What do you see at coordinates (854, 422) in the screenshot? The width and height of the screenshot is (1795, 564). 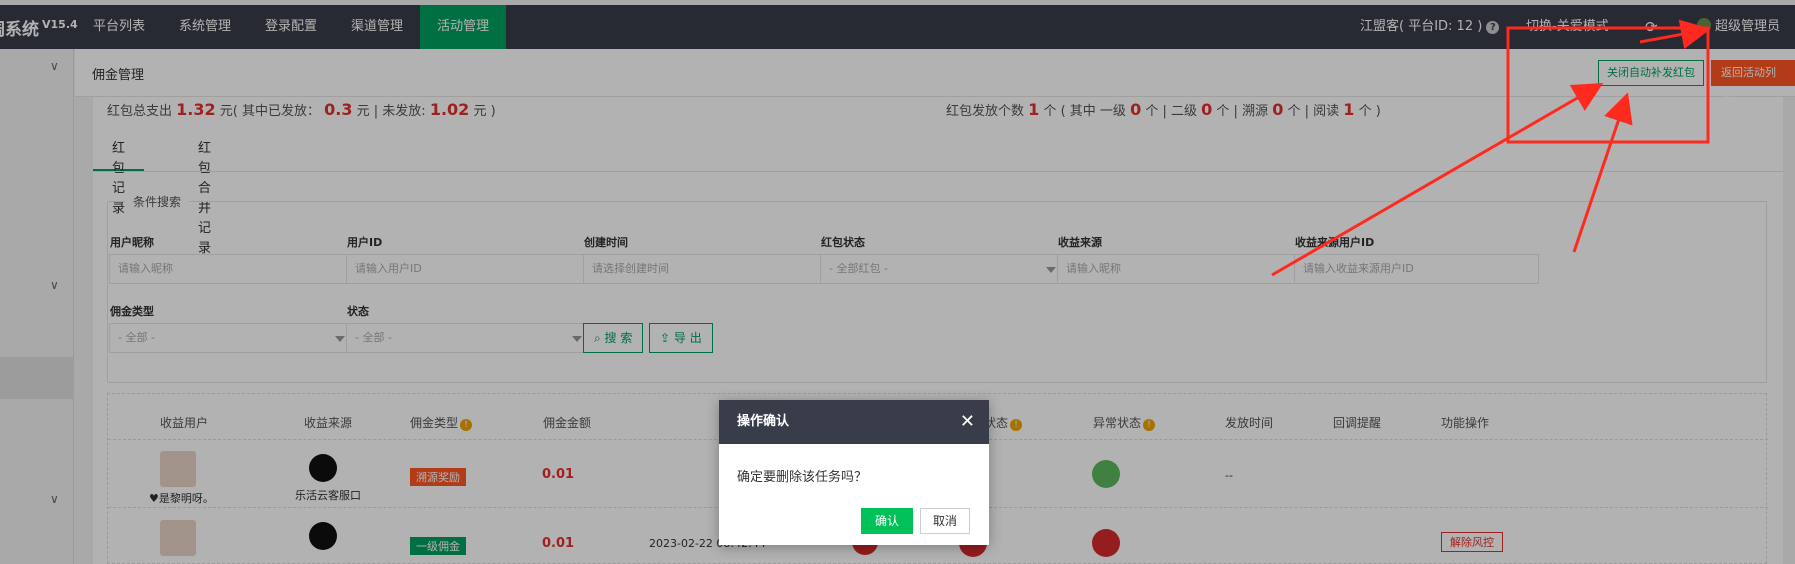 I see `dialog-header: 操作确认 ✕` at bounding box center [854, 422].